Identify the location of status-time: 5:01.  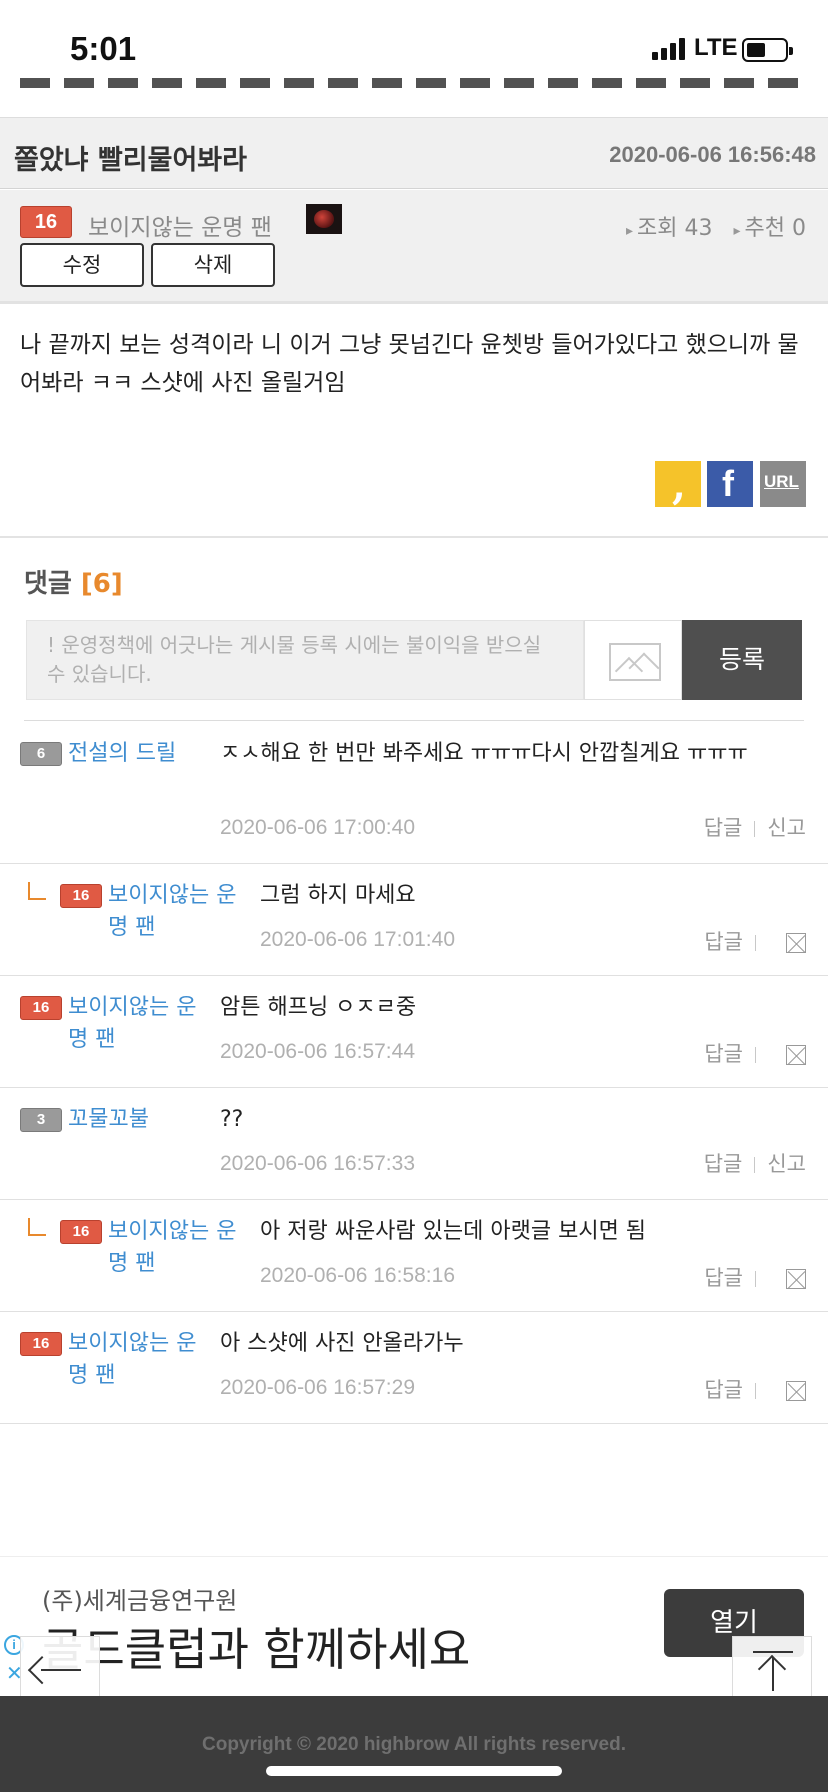
(103, 48).